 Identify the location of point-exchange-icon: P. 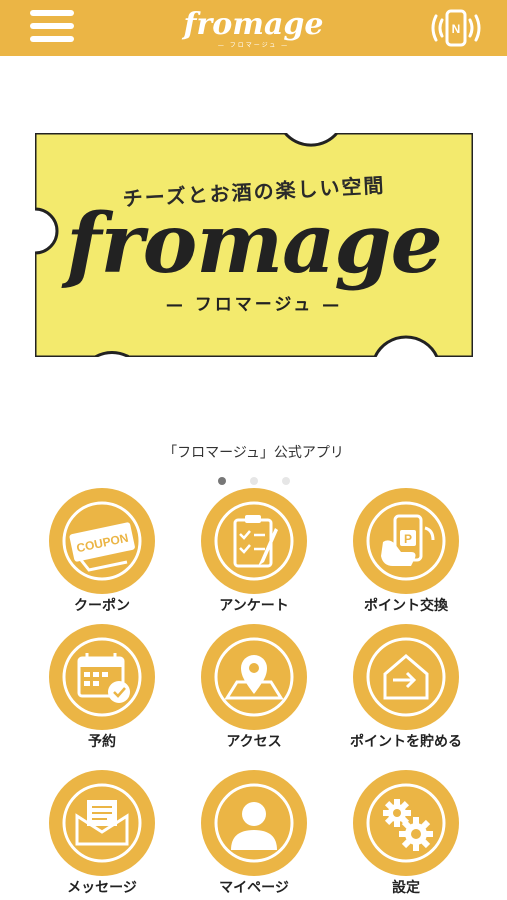
(406, 541).